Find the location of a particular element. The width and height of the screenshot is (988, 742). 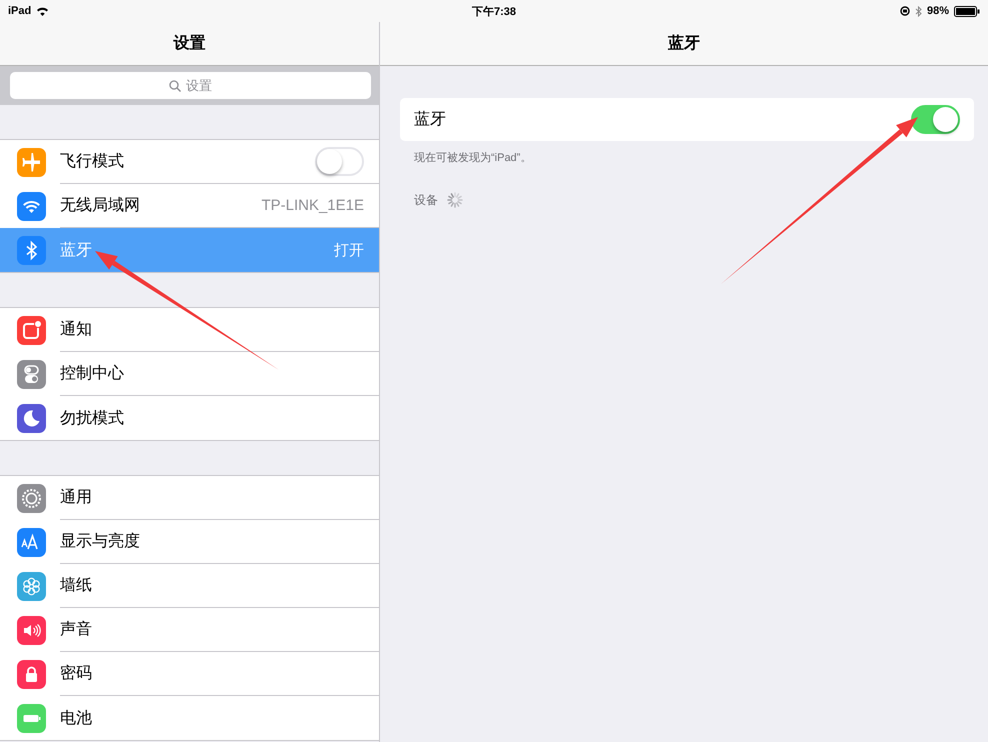

setting-value: TP-LINK_1E1E is located at coordinates (312, 205).